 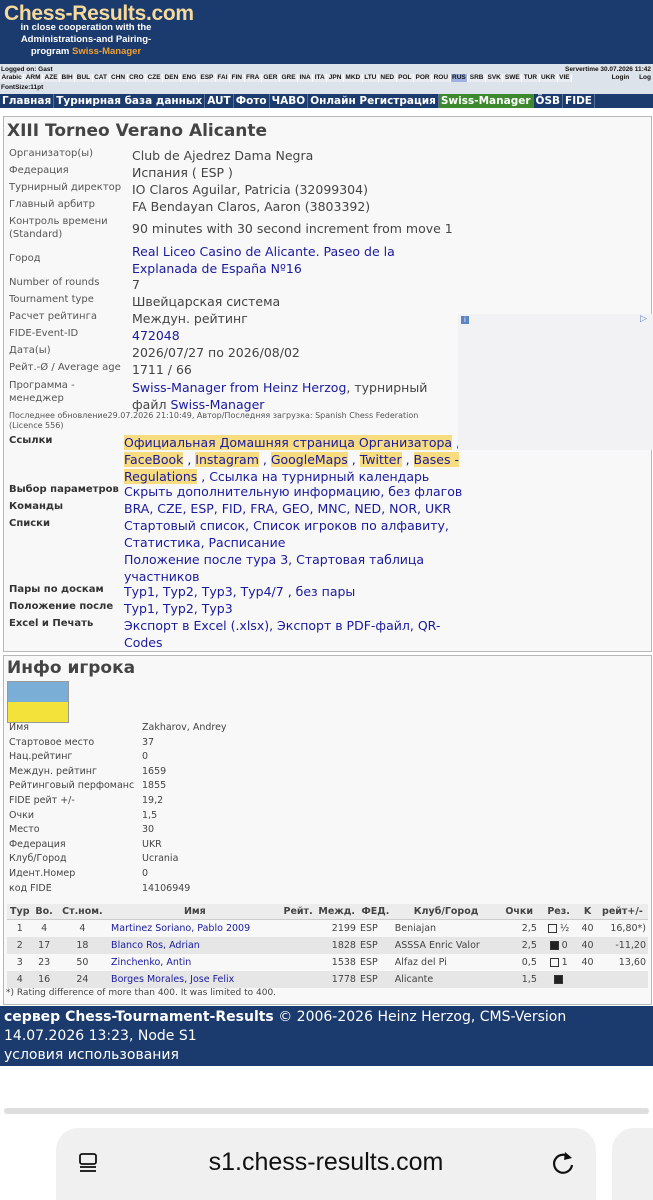 I want to click on alpha-list-link: Список игроков по алфавиту, so click(x=349, y=525).